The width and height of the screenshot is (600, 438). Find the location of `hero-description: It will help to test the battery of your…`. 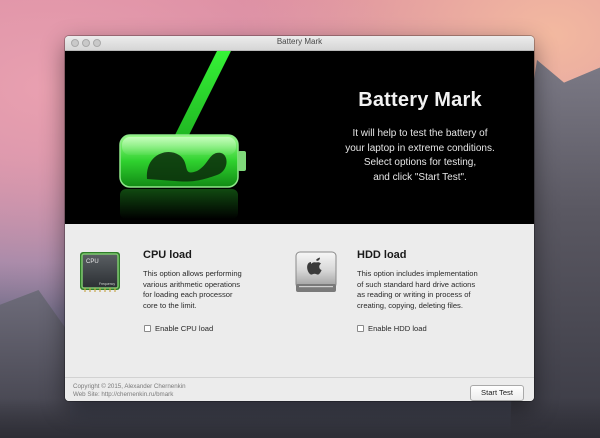

hero-description: It will help to test the battery of your… is located at coordinates (420, 155).